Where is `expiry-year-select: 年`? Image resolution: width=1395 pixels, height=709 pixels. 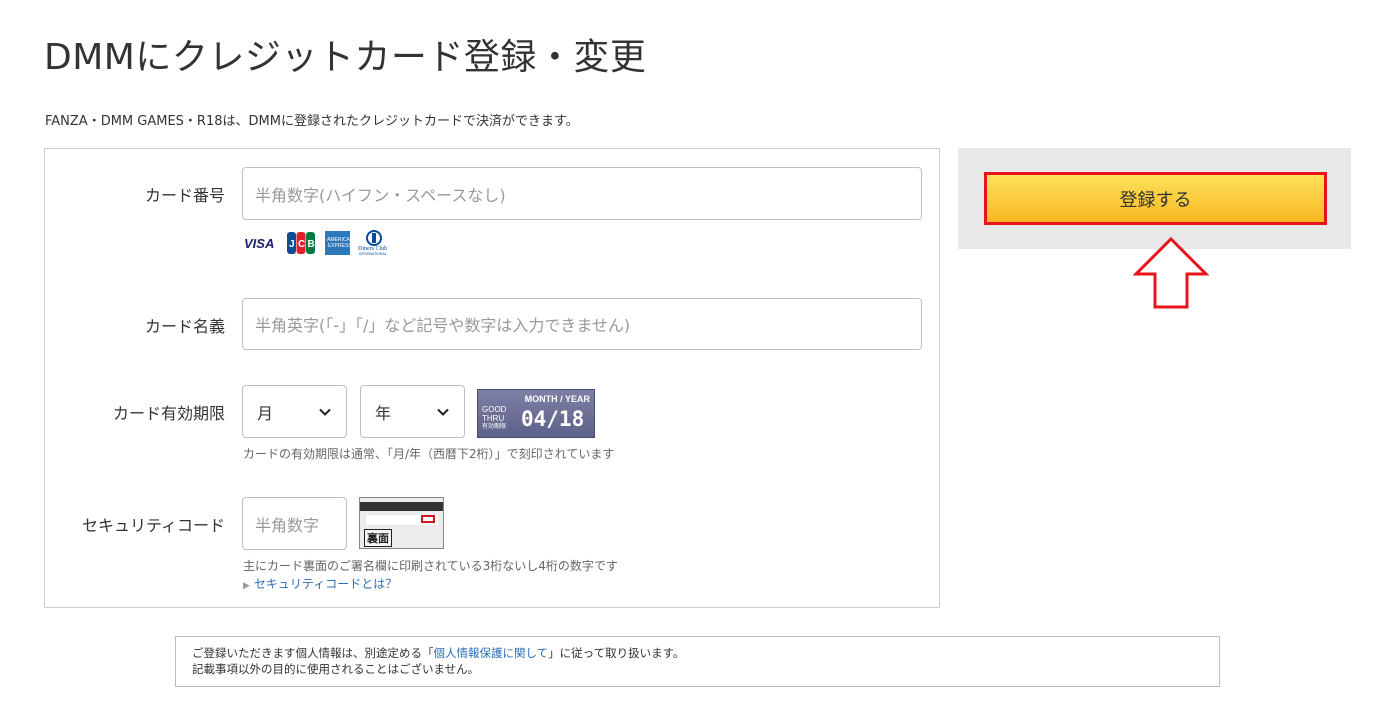
expiry-year-select: 年 is located at coordinates (412, 411).